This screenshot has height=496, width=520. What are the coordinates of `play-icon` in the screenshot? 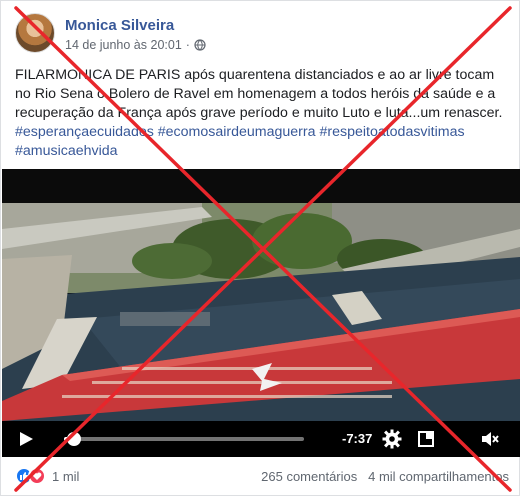 It's located at (26, 439).